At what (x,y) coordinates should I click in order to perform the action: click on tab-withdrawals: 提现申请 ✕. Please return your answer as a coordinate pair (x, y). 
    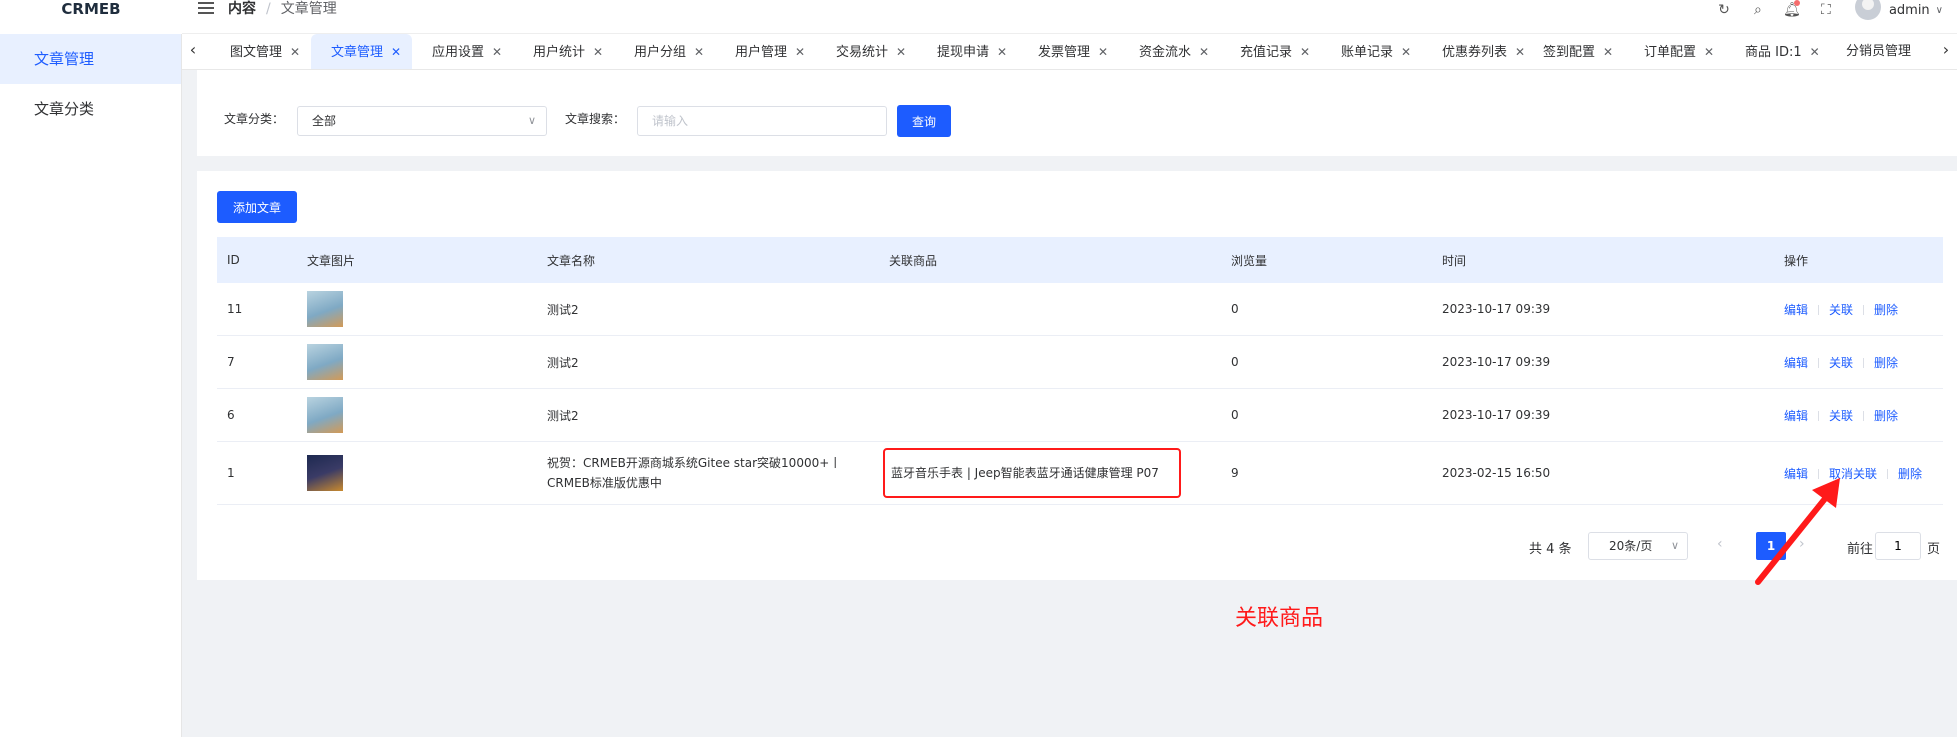
    Looking at the image, I should click on (967, 51).